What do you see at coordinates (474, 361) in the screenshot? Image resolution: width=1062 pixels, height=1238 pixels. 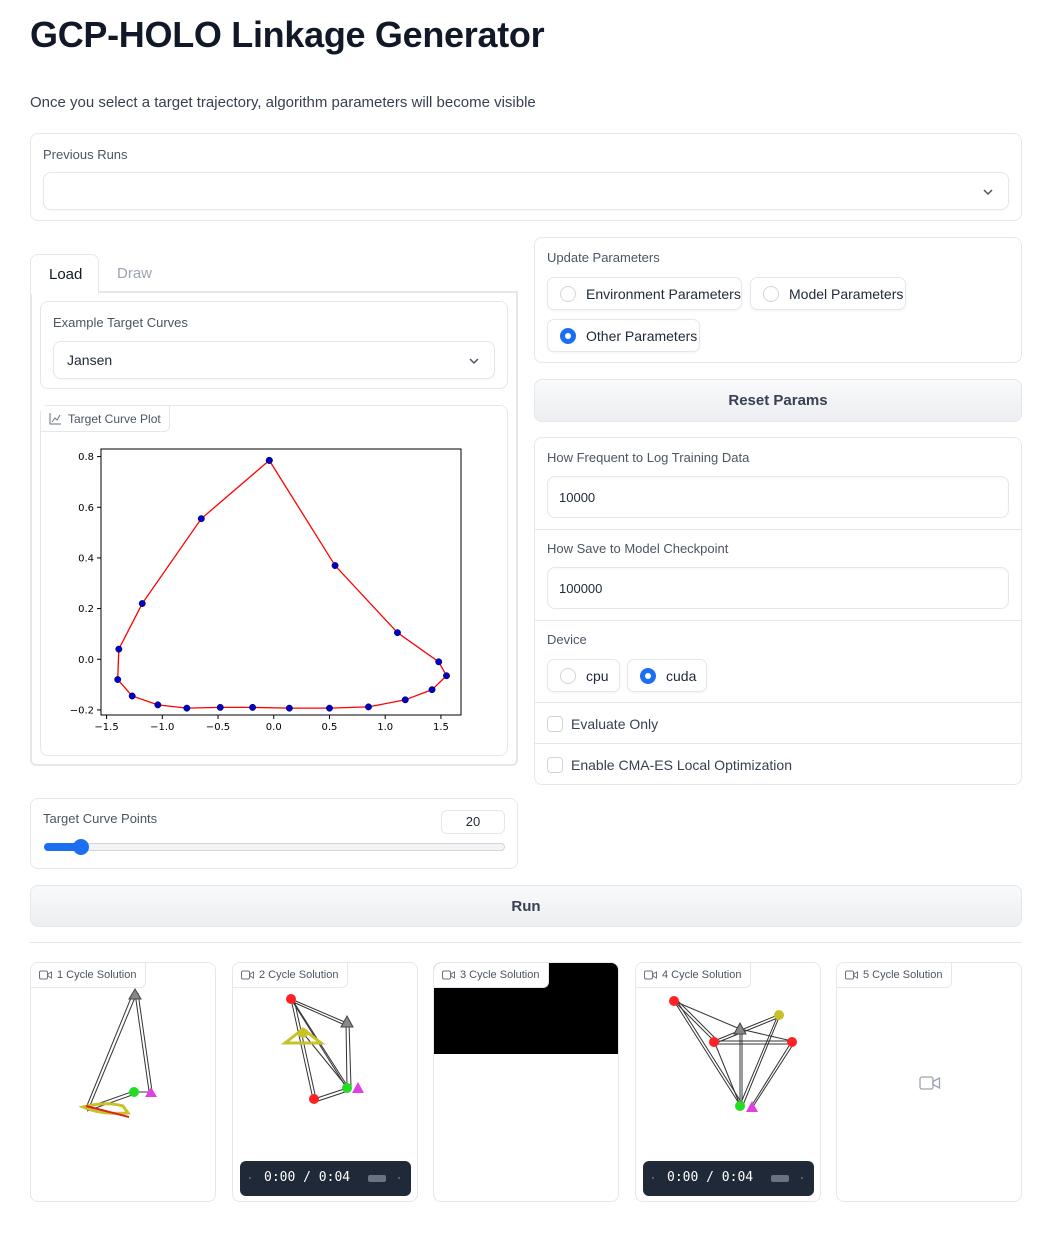 I see `chevron-down-icon` at bounding box center [474, 361].